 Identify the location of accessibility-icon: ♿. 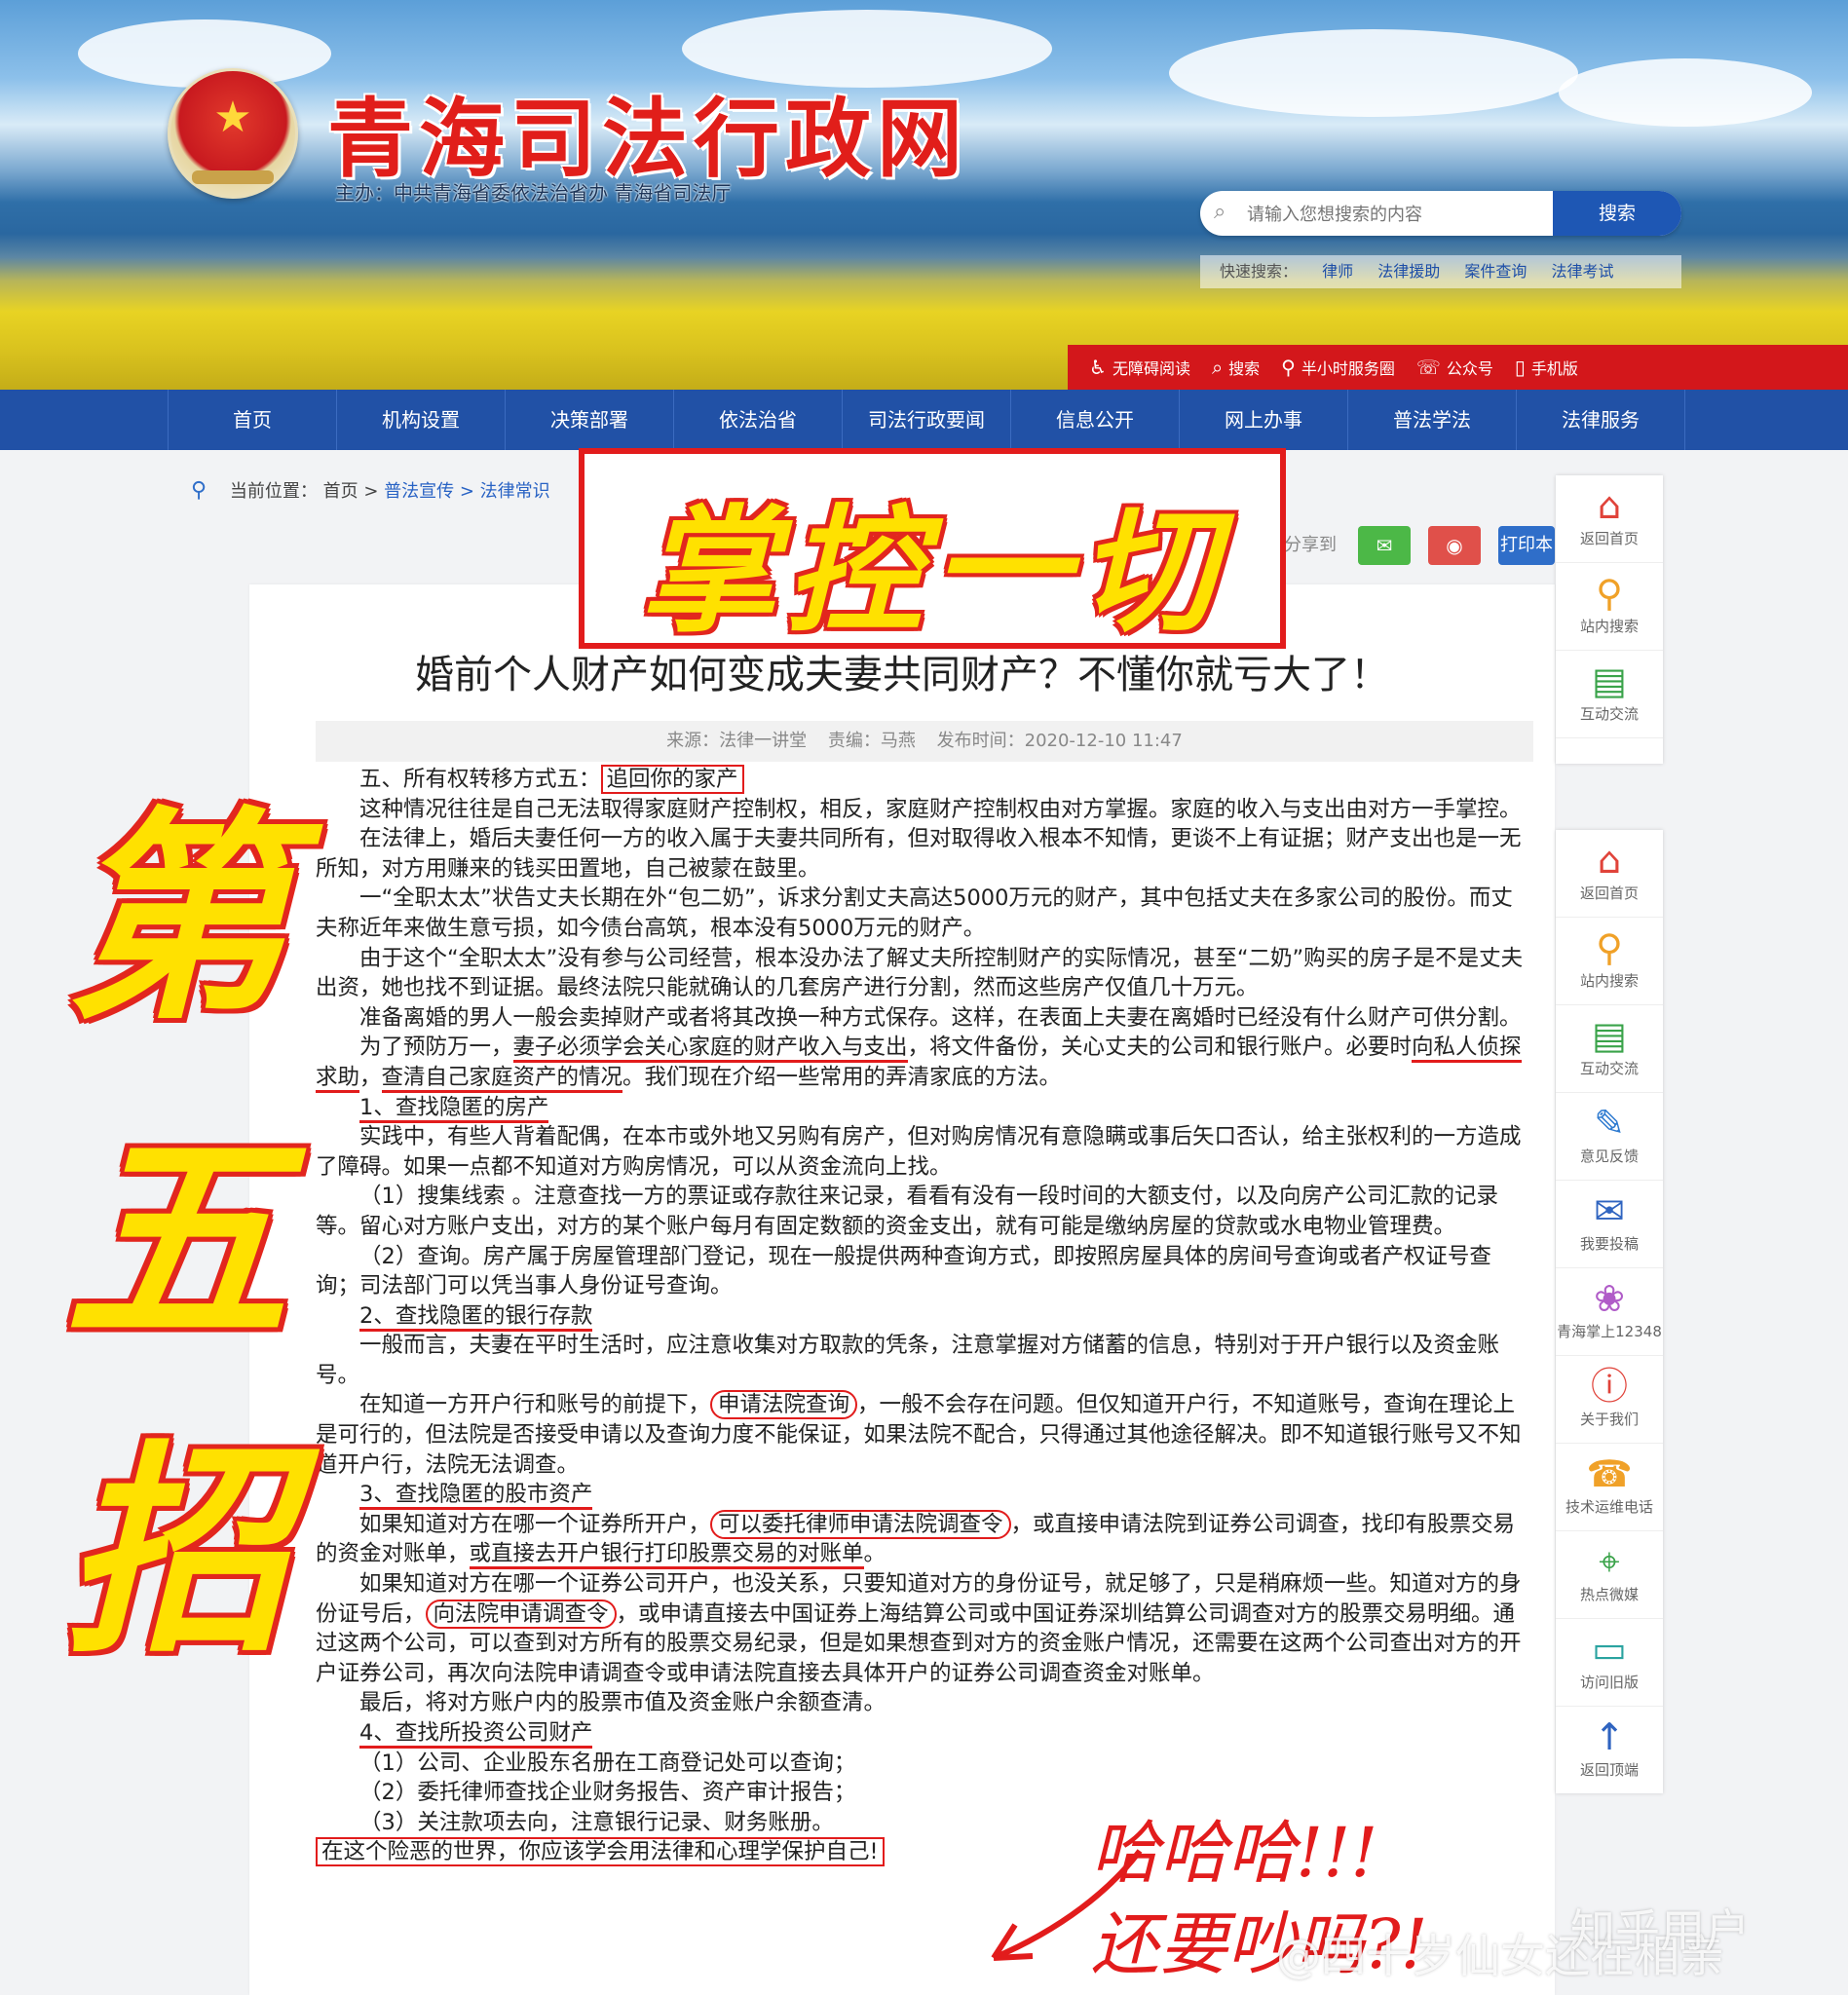
(1098, 367).